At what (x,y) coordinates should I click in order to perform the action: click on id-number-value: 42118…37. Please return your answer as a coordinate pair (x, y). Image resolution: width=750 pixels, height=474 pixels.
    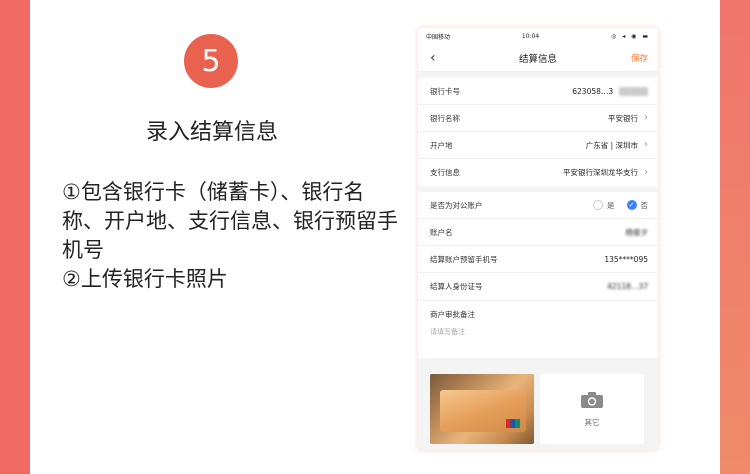
    Looking at the image, I should click on (627, 286).